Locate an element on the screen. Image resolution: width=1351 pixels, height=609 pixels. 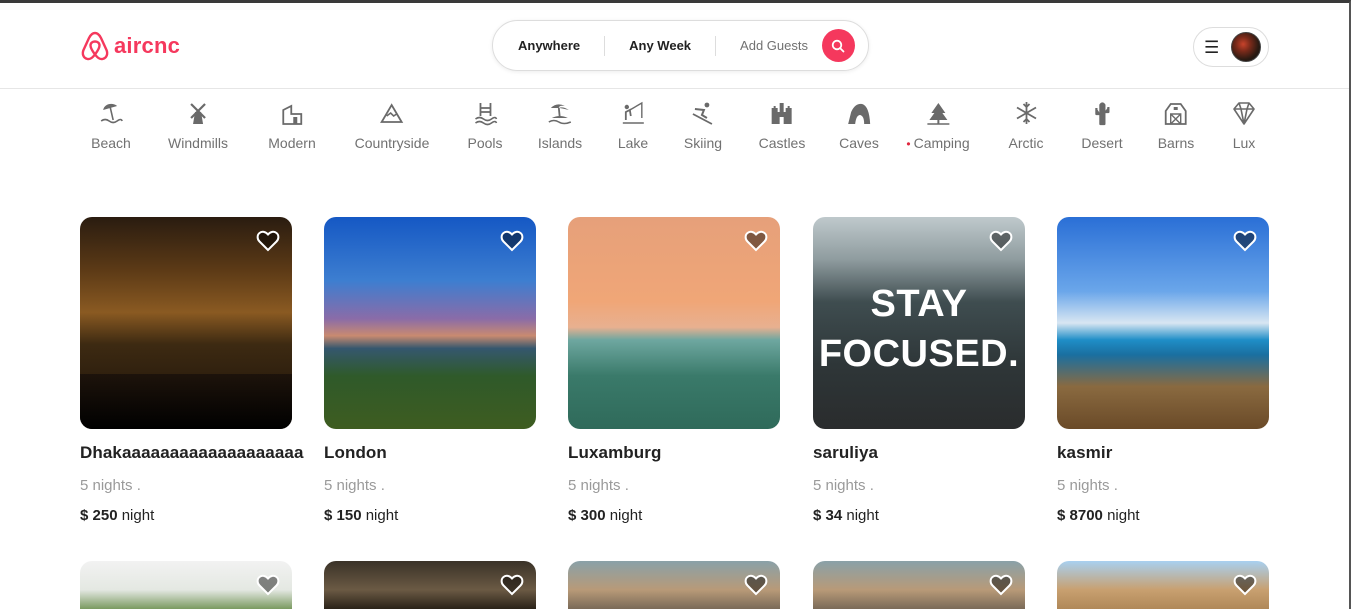
category-label: Caves is located at coordinates (859, 143).